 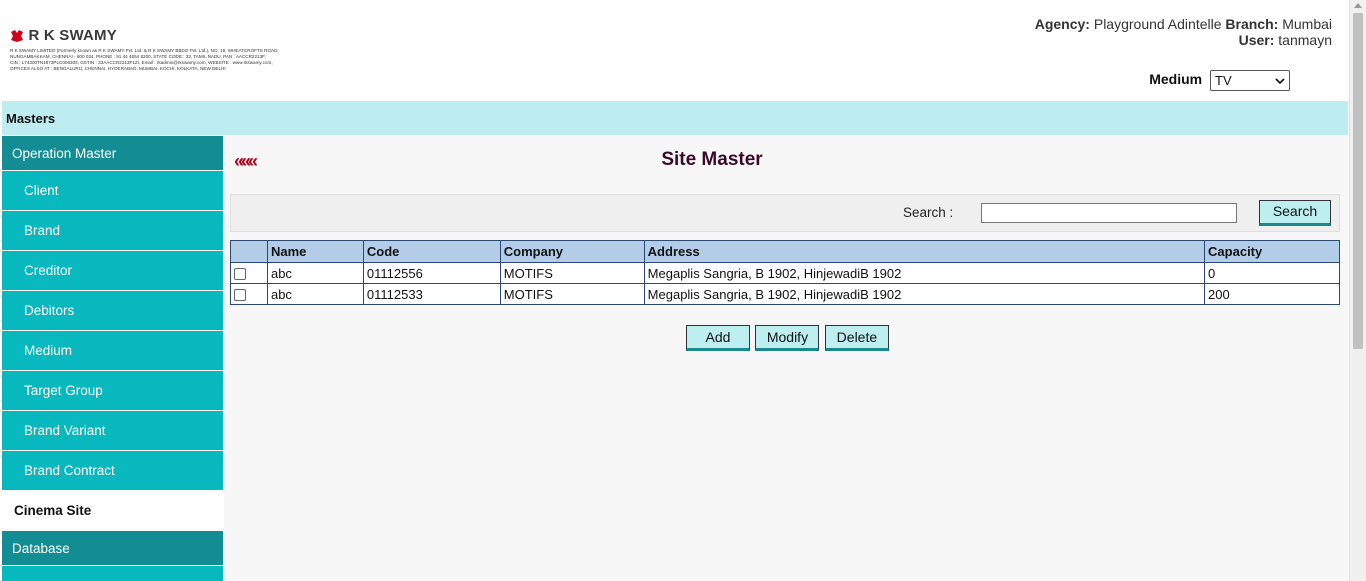 I want to click on sidebar-item-brand-variant: Brand Variant, so click(x=112, y=431).